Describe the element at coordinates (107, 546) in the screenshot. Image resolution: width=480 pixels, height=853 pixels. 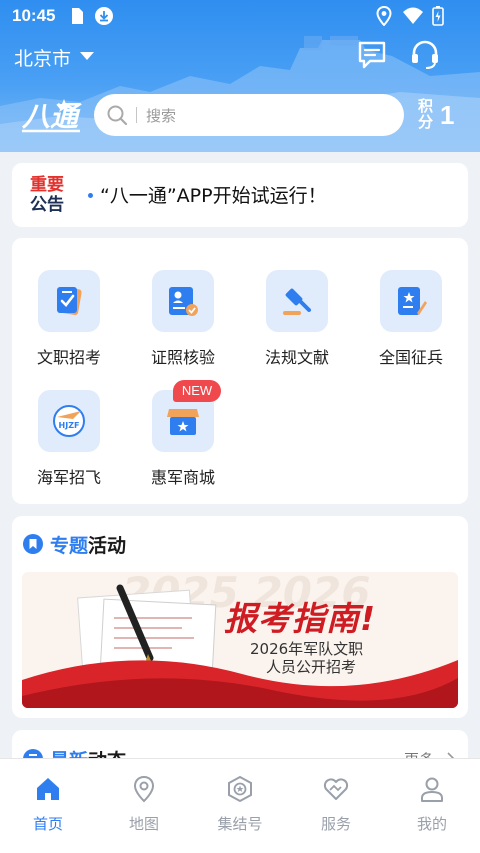
I see `section-title-rest: 活动` at that location.